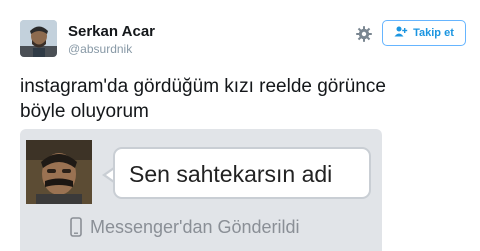 This screenshot has height=251, width=480. Describe the element at coordinates (76, 227) in the screenshot. I see `phone-icon` at that location.